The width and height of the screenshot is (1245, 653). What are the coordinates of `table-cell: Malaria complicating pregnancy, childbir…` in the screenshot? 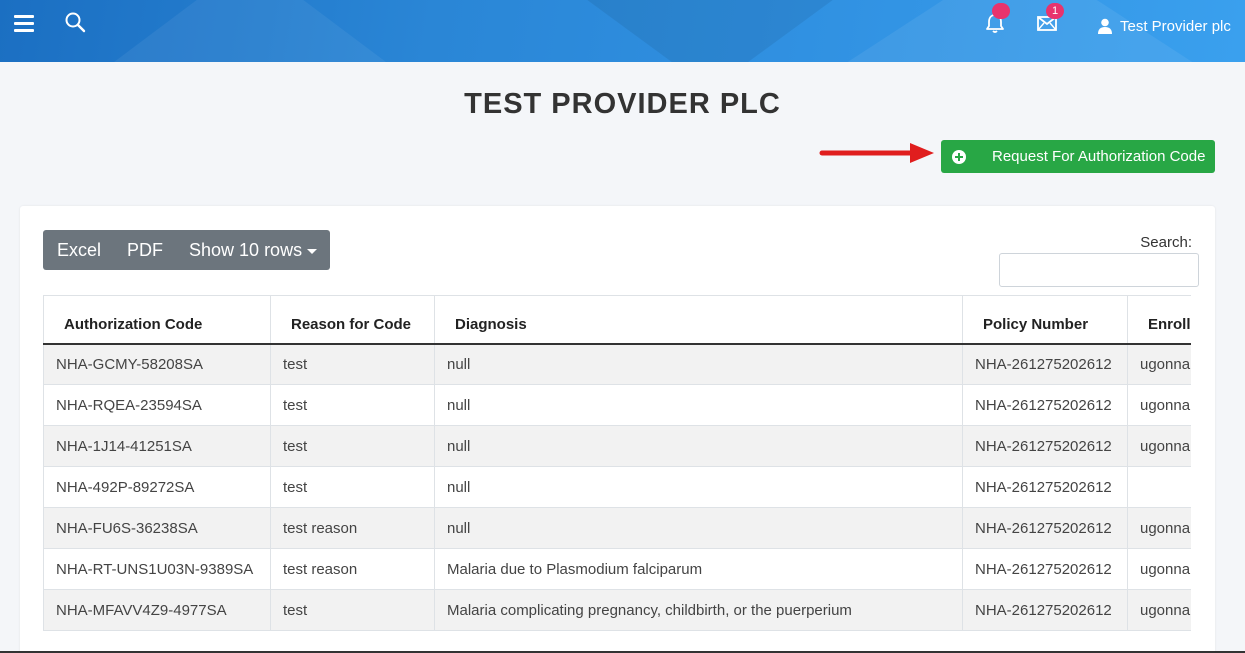 It's located at (698, 610).